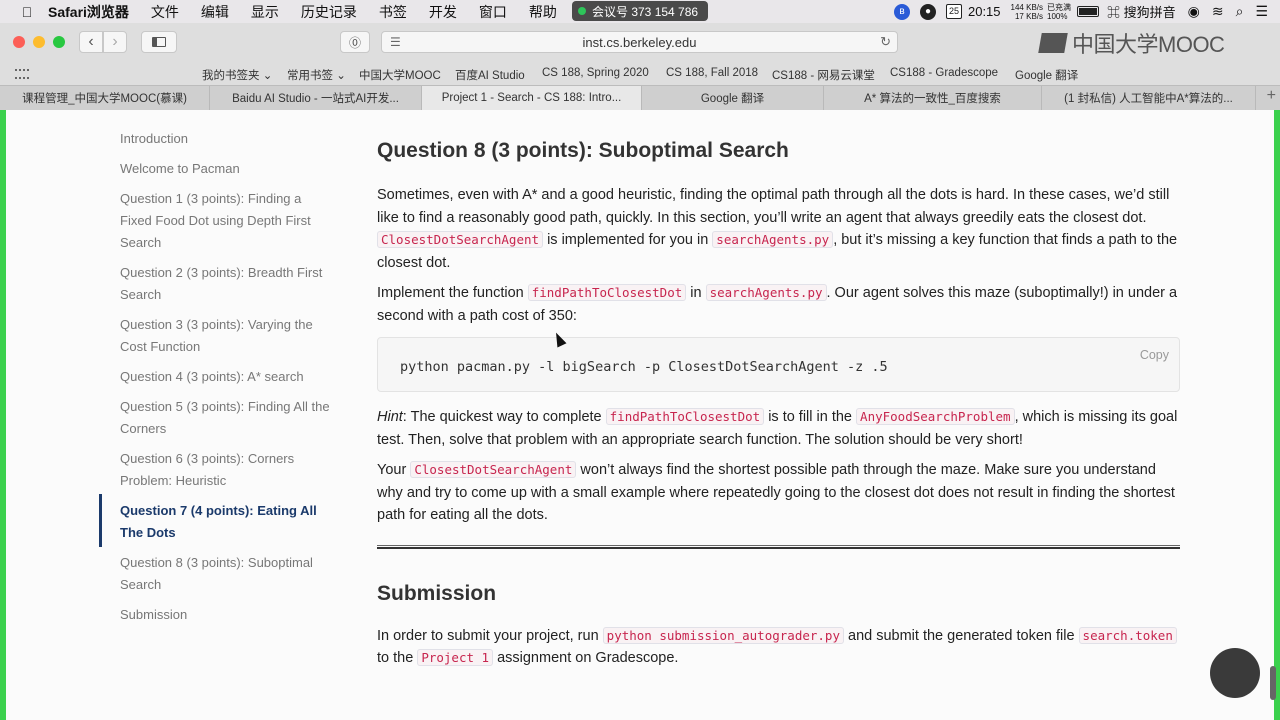 This screenshot has height=720, width=1280. I want to click on bookmark-item: 百度AI Studio, so click(490, 75).